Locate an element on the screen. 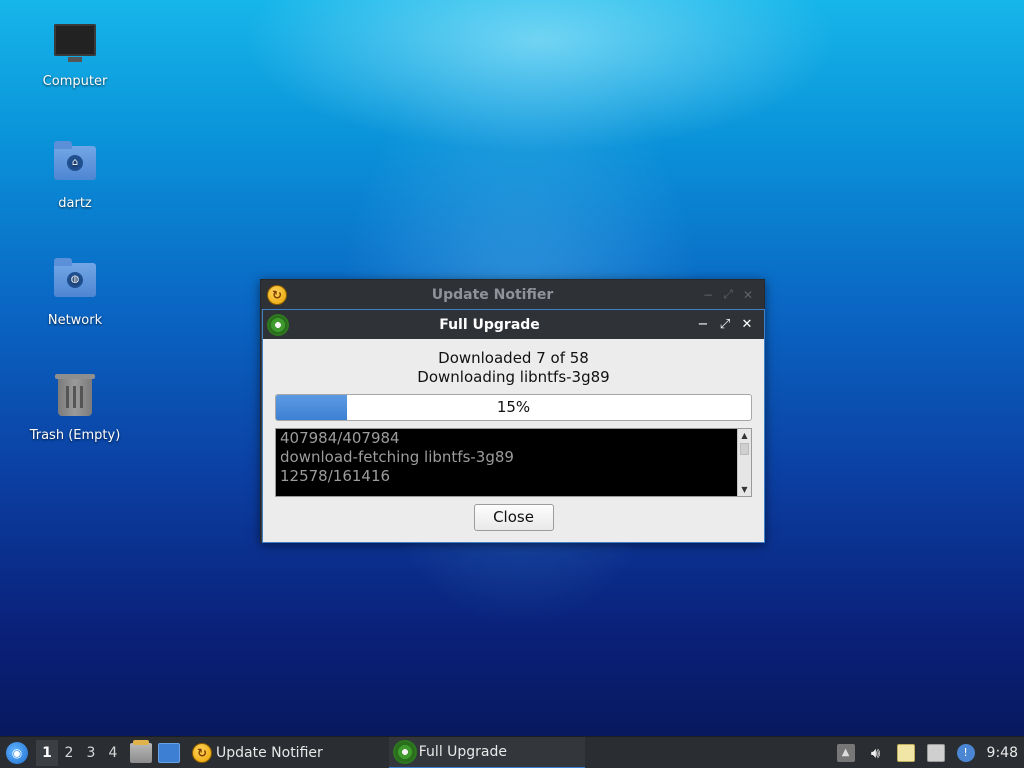  desktop-icon-network: ◍ Network is located at coordinates (75, 292).